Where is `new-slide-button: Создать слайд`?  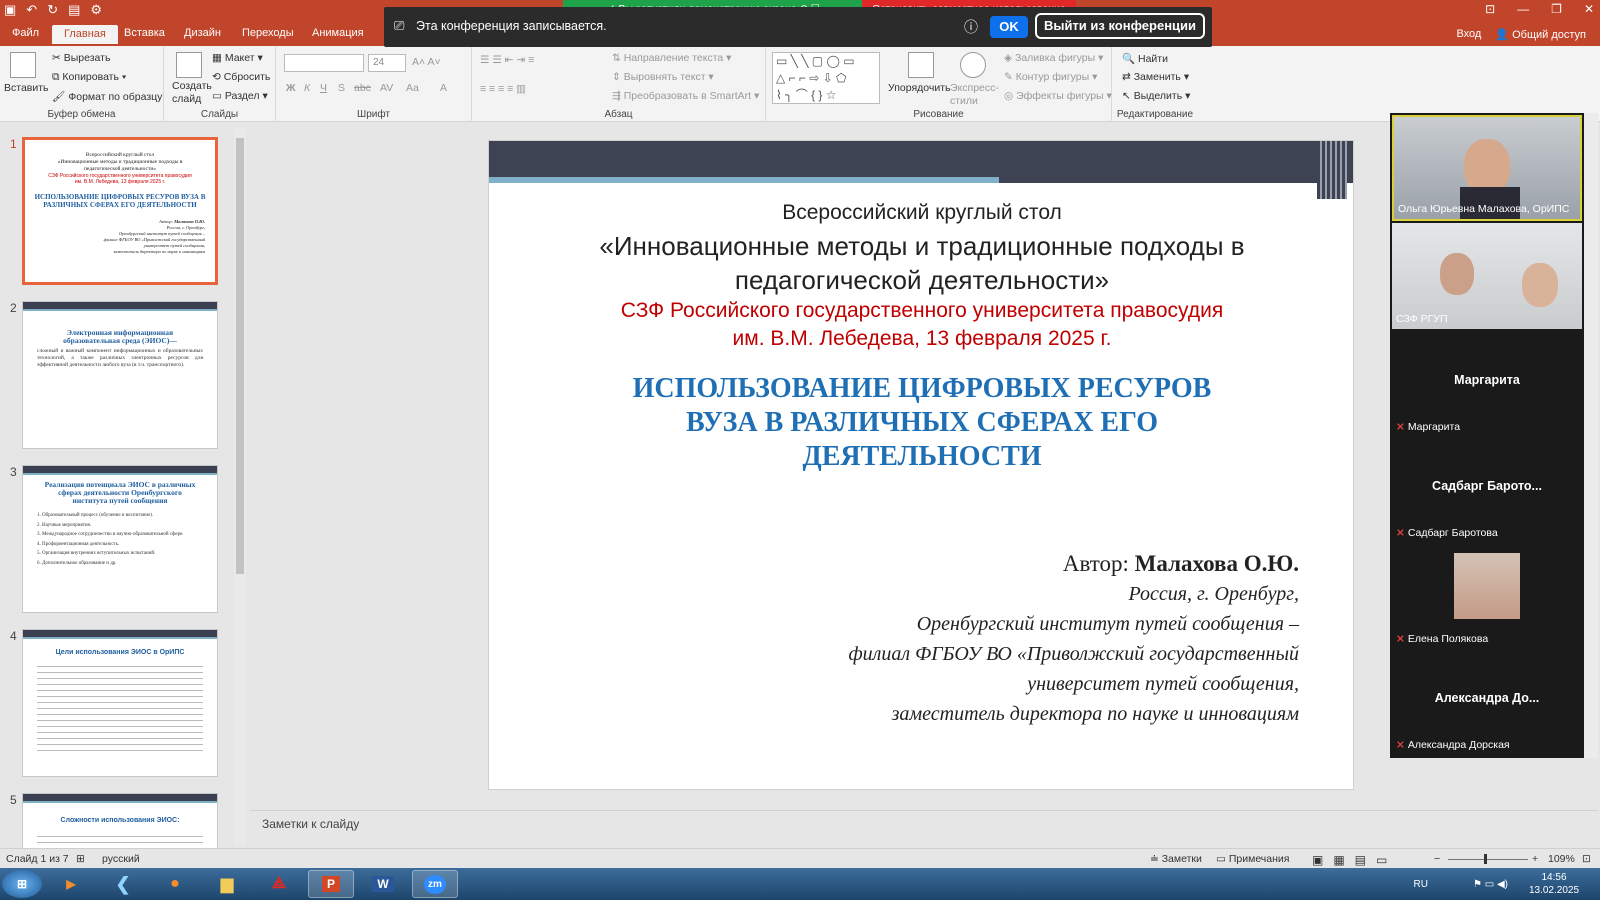 new-slide-button: Создать слайд is located at coordinates (192, 93).